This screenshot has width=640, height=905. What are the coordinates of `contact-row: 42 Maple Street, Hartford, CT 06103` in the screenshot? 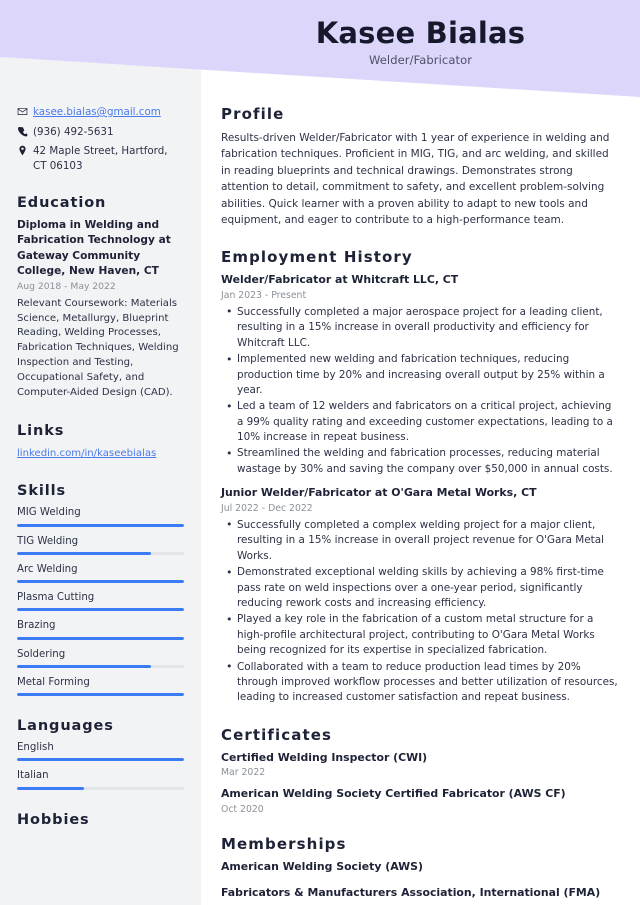 It's located at (100, 158).